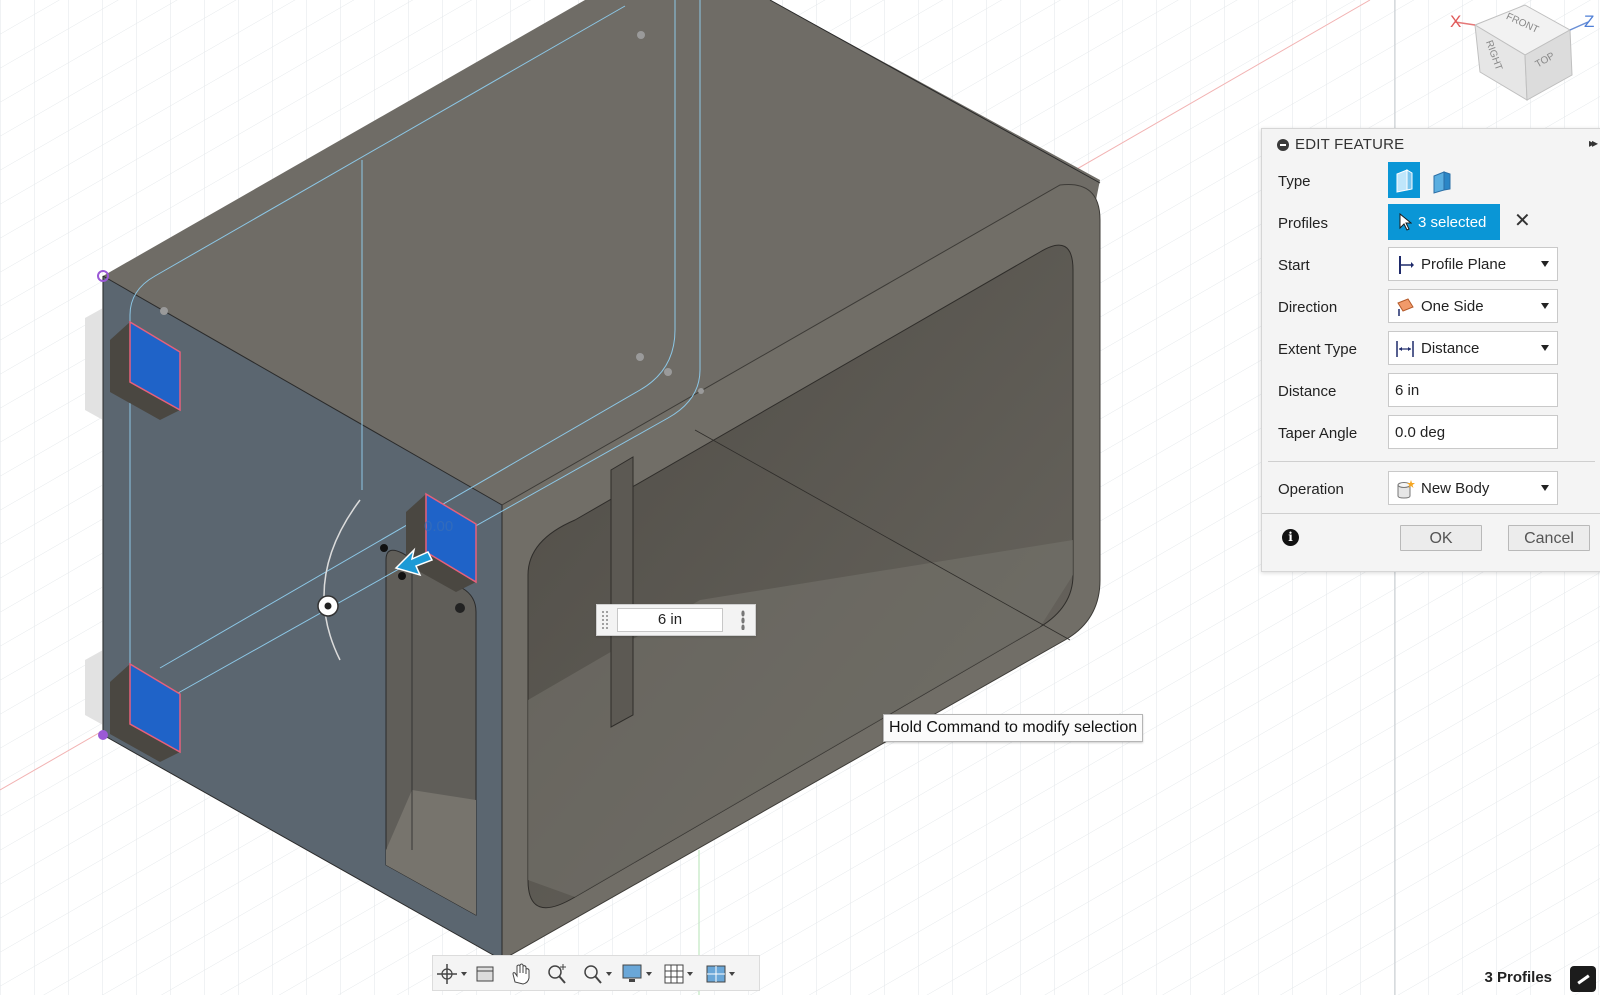 The height and width of the screenshot is (995, 1600). I want to click on viewports-icon, so click(720, 974).